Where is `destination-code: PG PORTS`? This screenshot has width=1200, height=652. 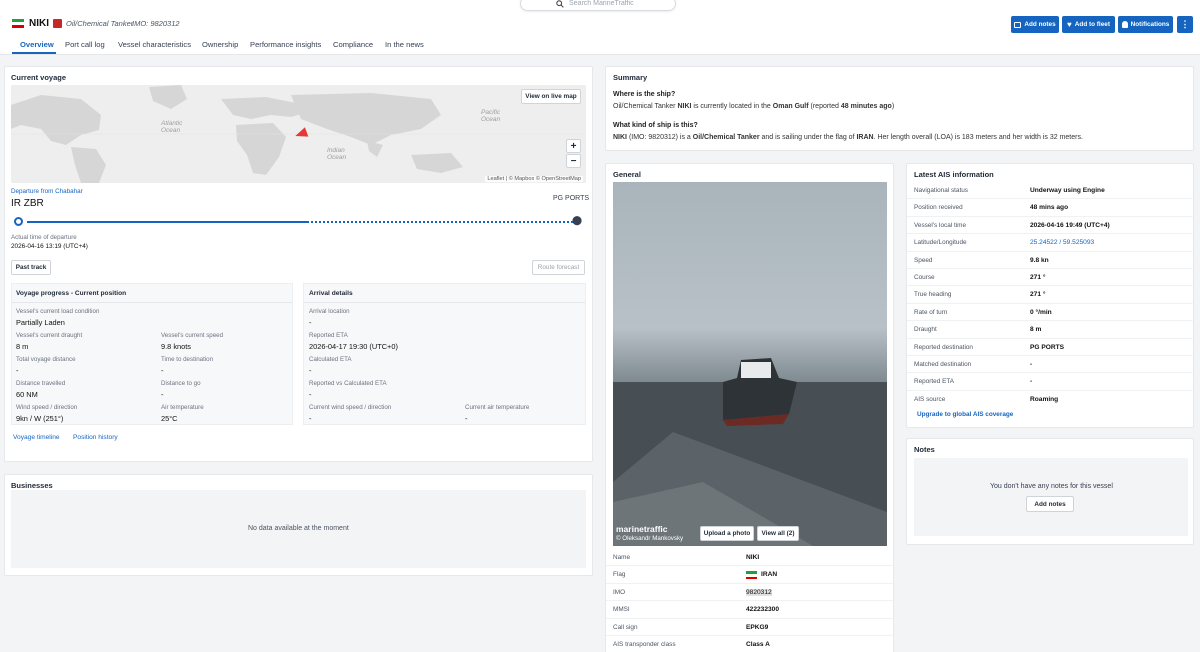
destination-code: PG PORTS is located at coordinates (571, 198).